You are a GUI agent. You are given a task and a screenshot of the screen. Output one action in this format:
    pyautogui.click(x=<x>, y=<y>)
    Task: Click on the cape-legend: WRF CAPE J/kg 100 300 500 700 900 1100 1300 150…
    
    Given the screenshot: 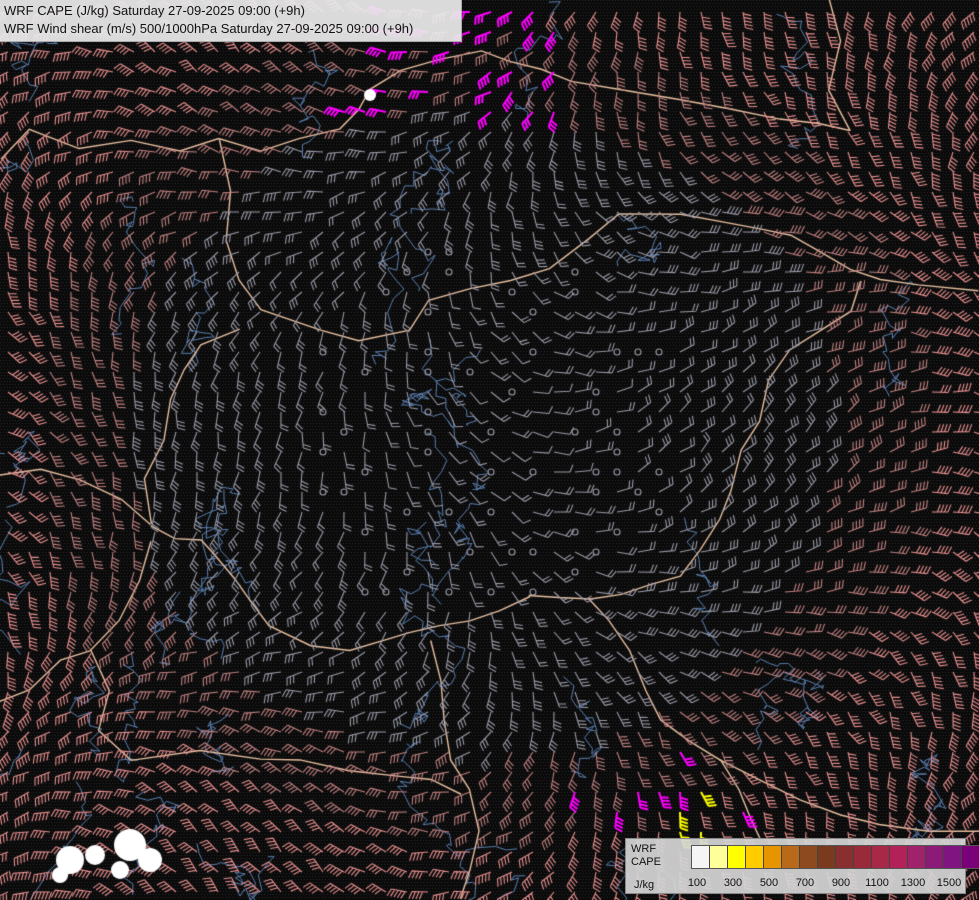 What is the action you would take?
    pyautogui.click(x=802, y=866)
    